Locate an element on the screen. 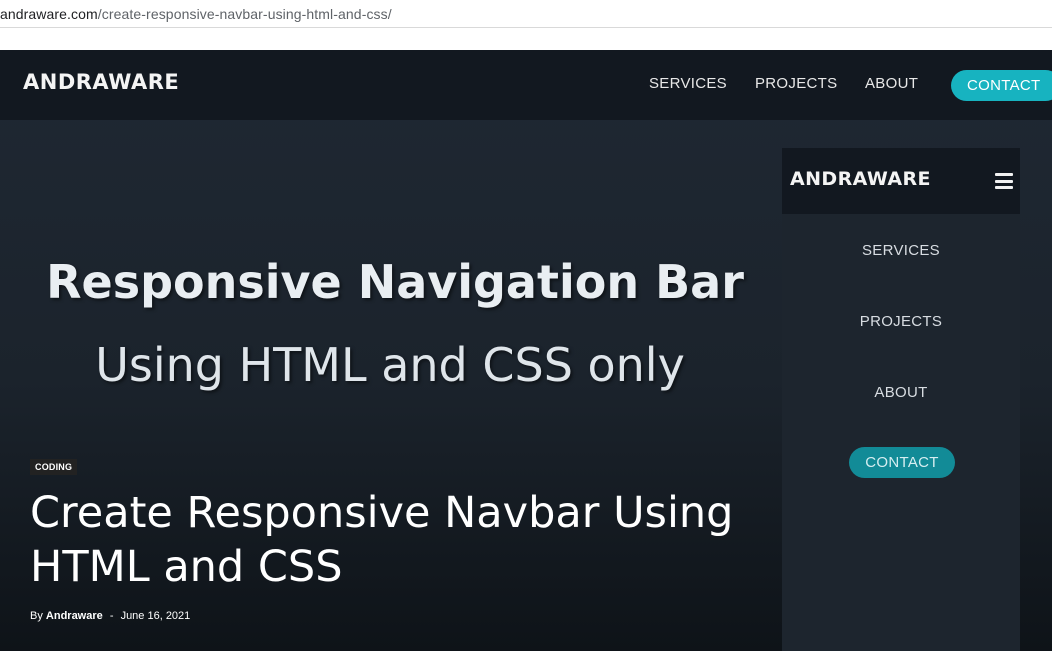 The image size is (1052, 651). article-byline: By Andraware - June 16, 2021 is located at coordinates (110, 616).